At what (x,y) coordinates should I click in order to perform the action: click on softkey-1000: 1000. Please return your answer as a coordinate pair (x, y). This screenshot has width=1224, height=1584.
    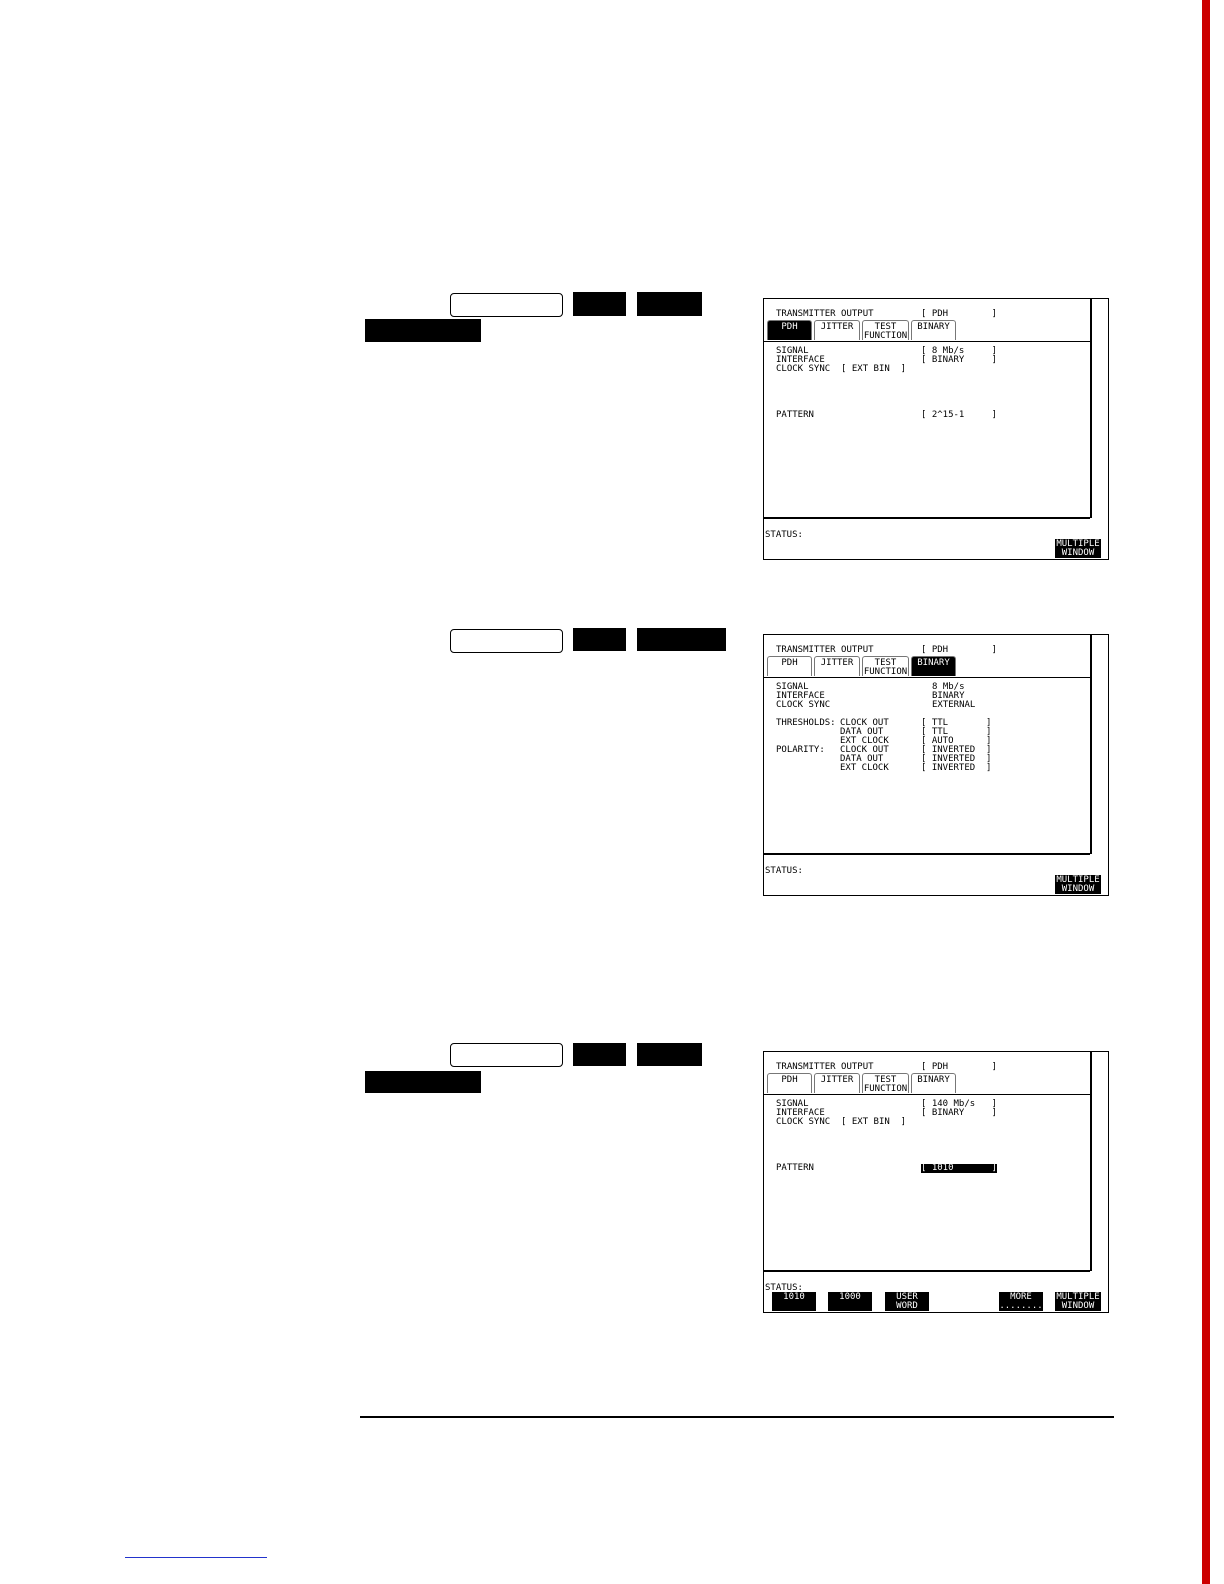
    Looking at the image, I should click on (850, 1301).